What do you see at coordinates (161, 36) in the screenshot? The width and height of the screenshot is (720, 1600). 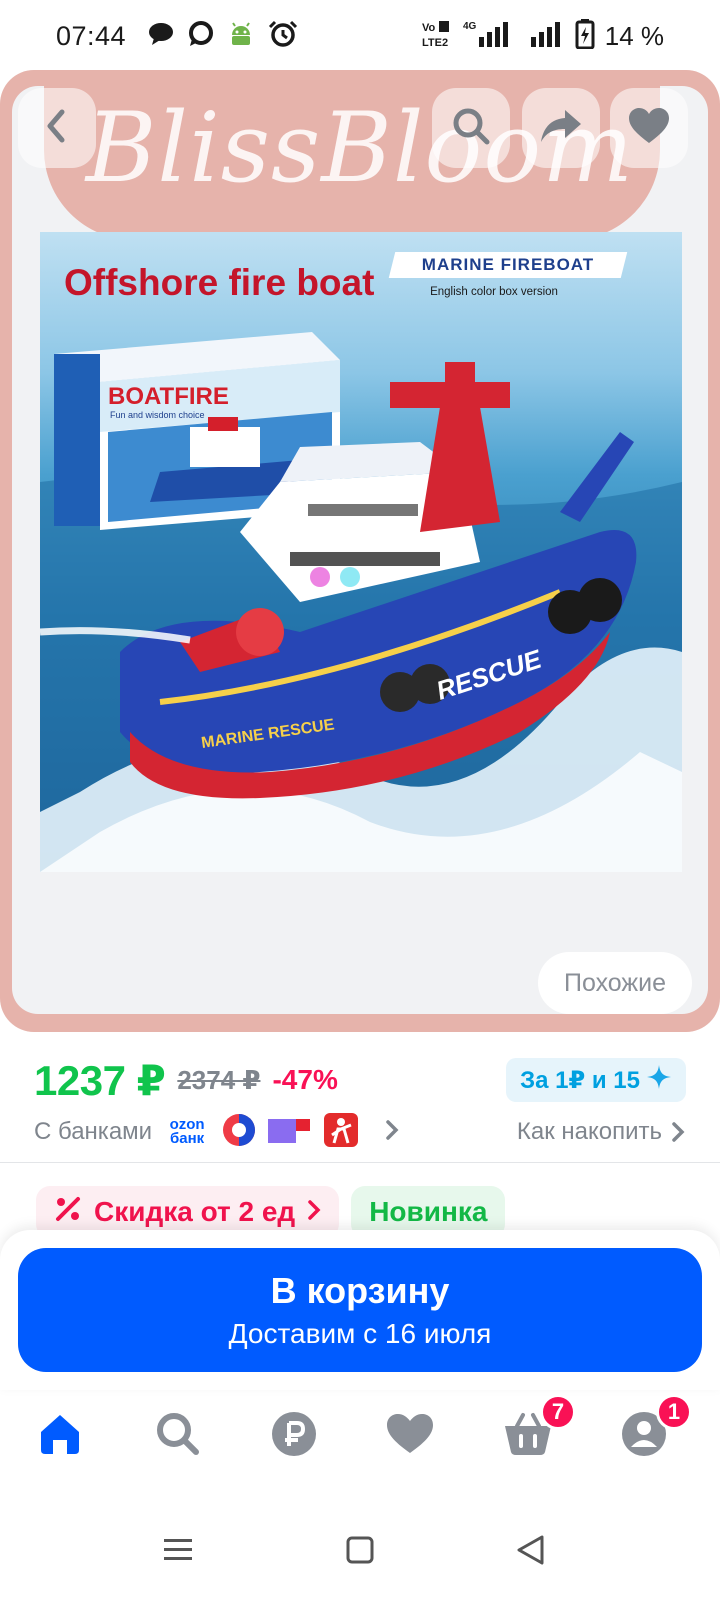 I see `chat-bubble-icon` at bounding box center [161, 36].